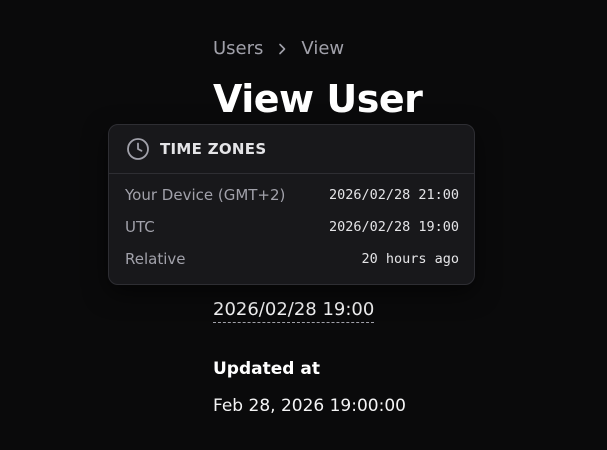 The width and height of the screenshot is (607, 450). What do you see at coordinates (291, 227) in the screenshot?
I see `timezone-row-utc: UTC 2026/02/28 19:00` at bounding box center [291, 227].